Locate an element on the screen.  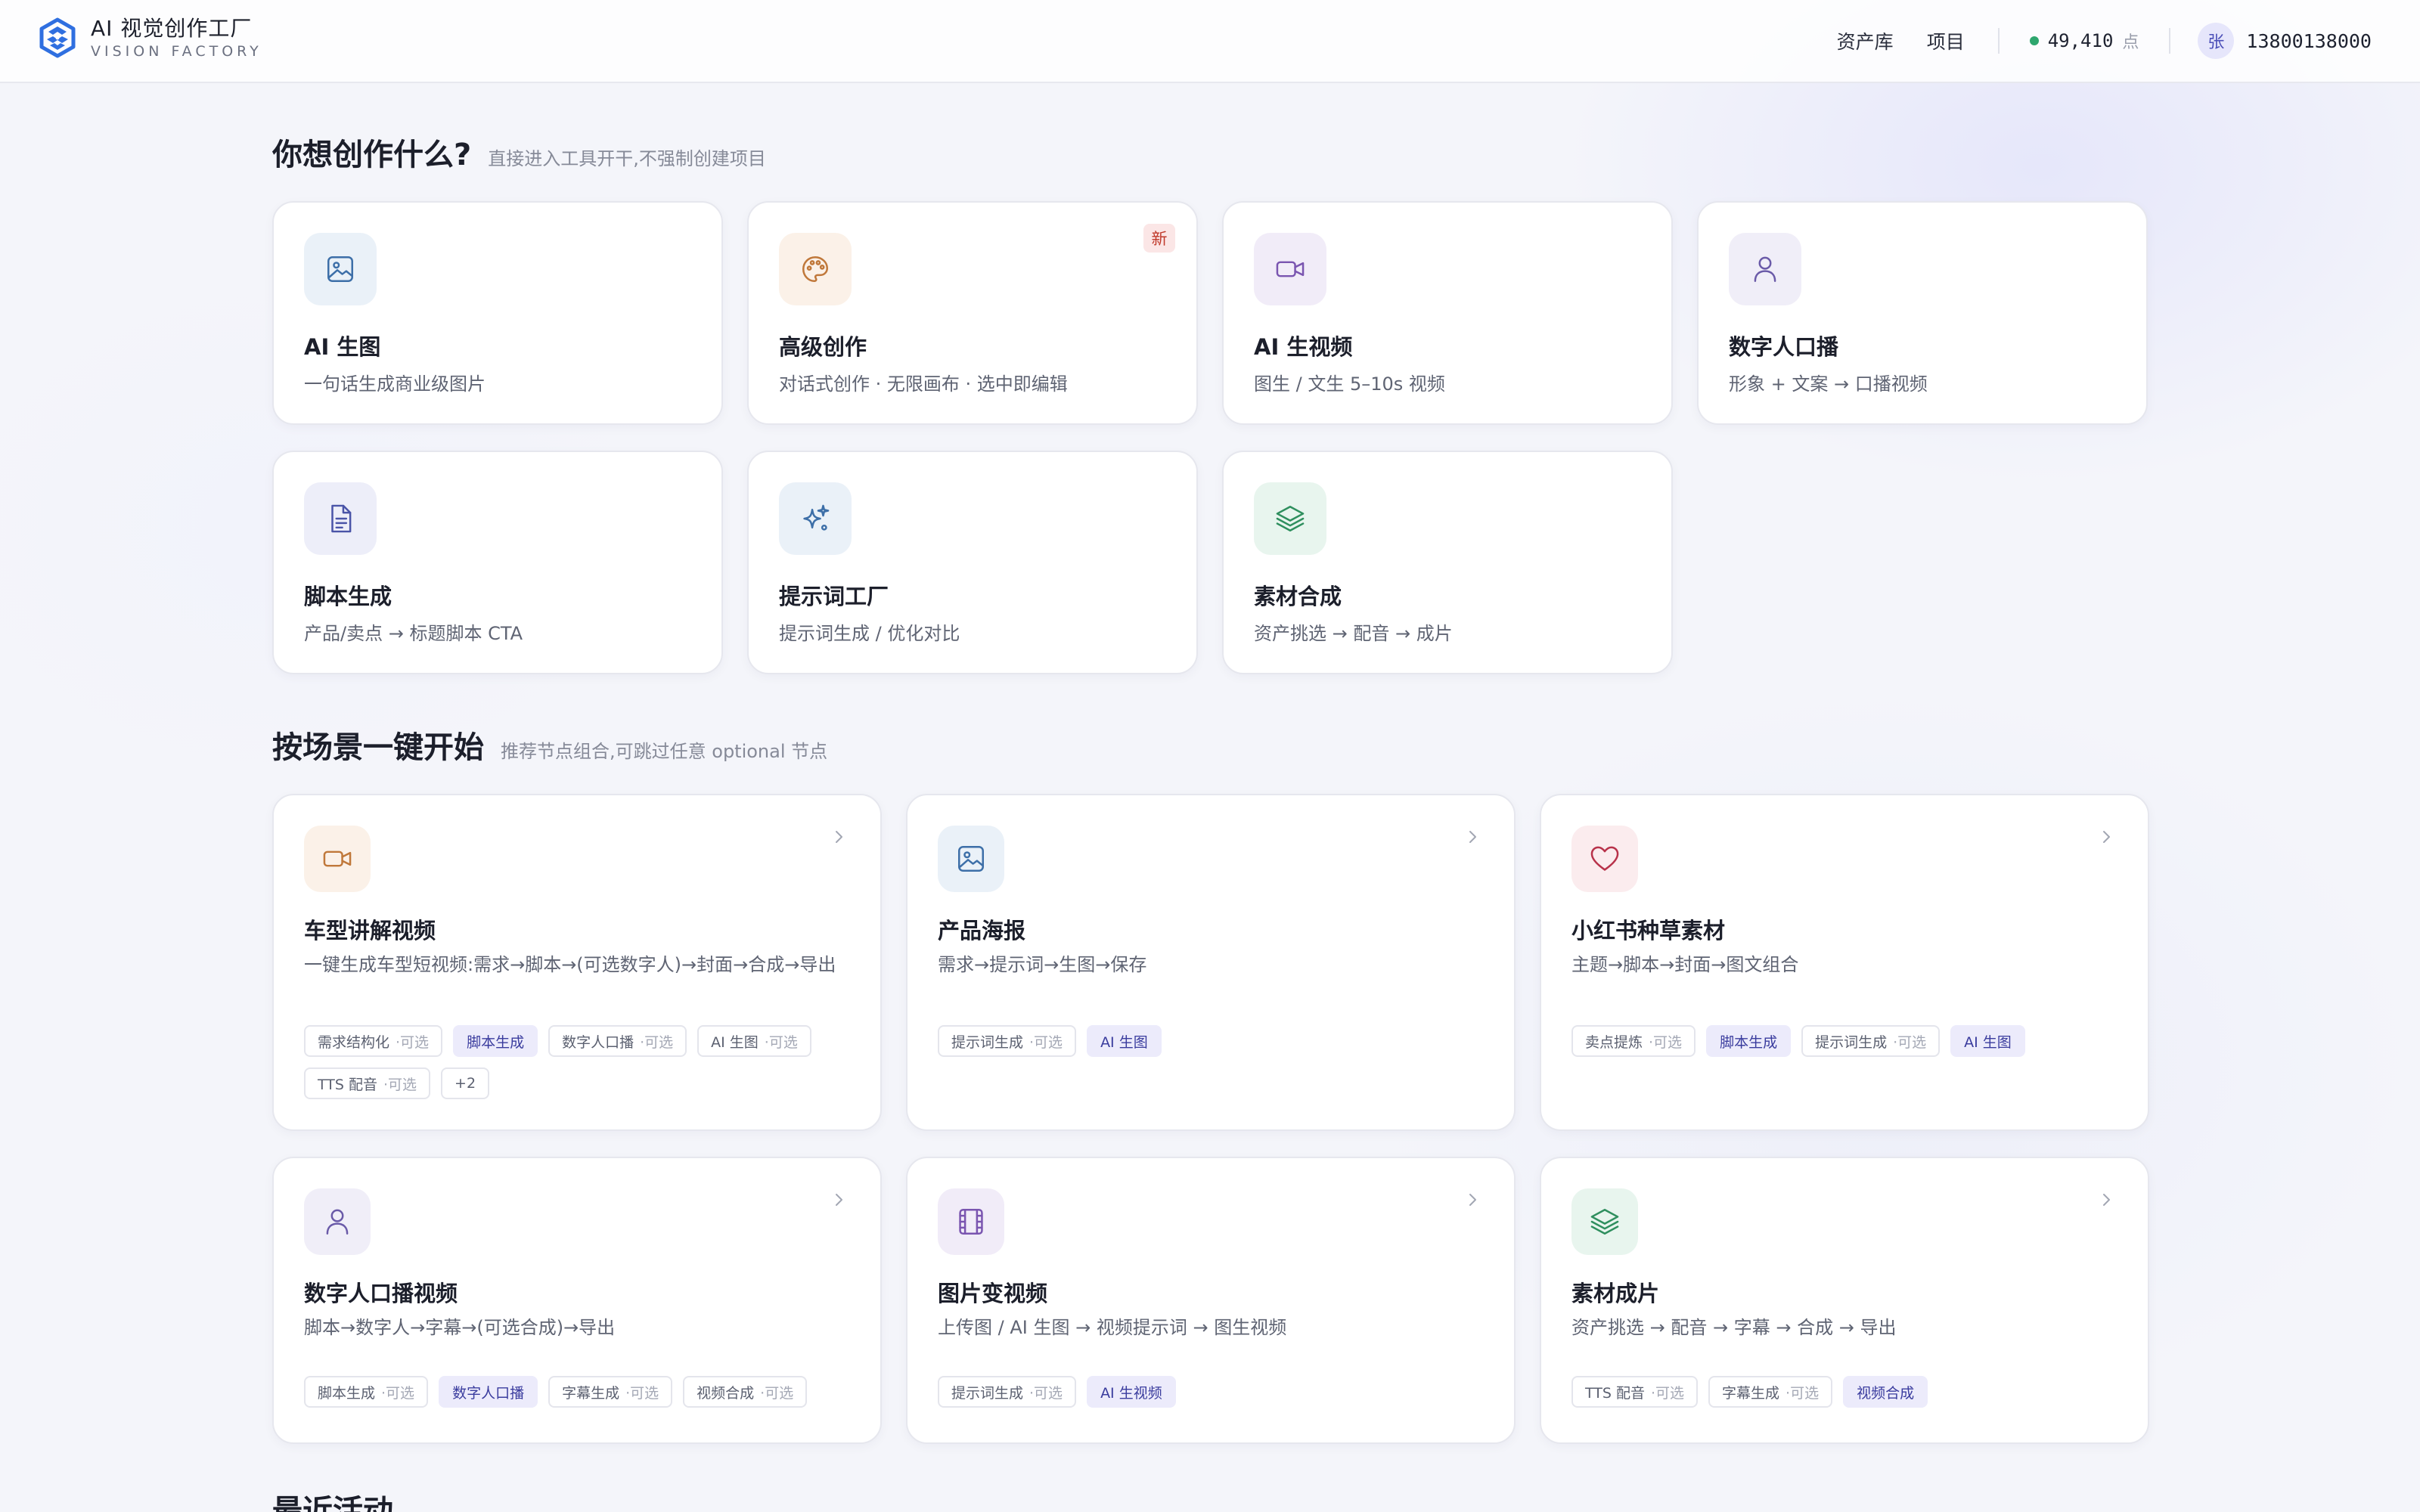
video-icon is located at coordinates (337, 858).